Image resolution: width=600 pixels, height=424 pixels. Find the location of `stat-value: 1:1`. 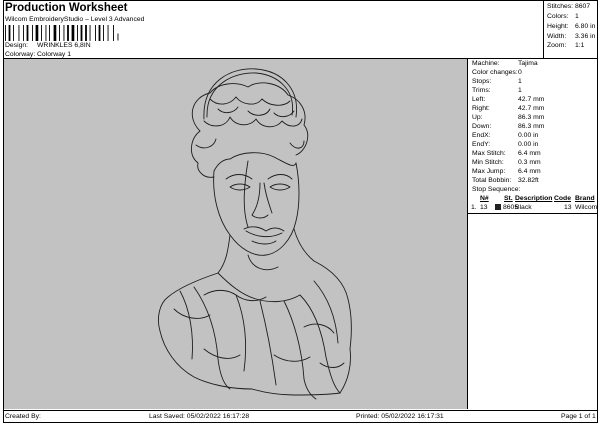

stat-value: 1:1 is located at coordinates (580, 45).